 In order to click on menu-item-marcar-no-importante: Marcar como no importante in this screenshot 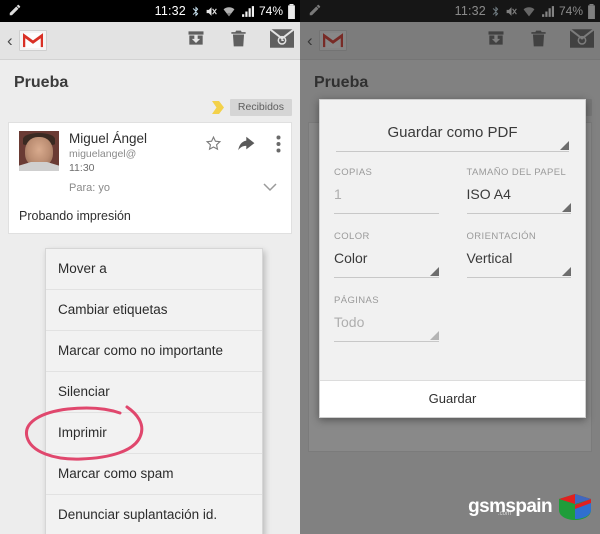, I will do `click(154, 351)`.